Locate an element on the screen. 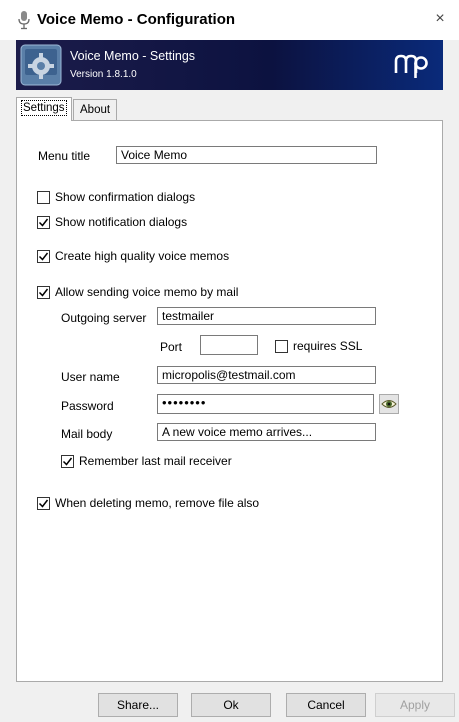 The height and width of the screenshot is (722, 459). allow-mail-checkbox: Allow sending voice memo by mail is located at coordinates (137, 292).